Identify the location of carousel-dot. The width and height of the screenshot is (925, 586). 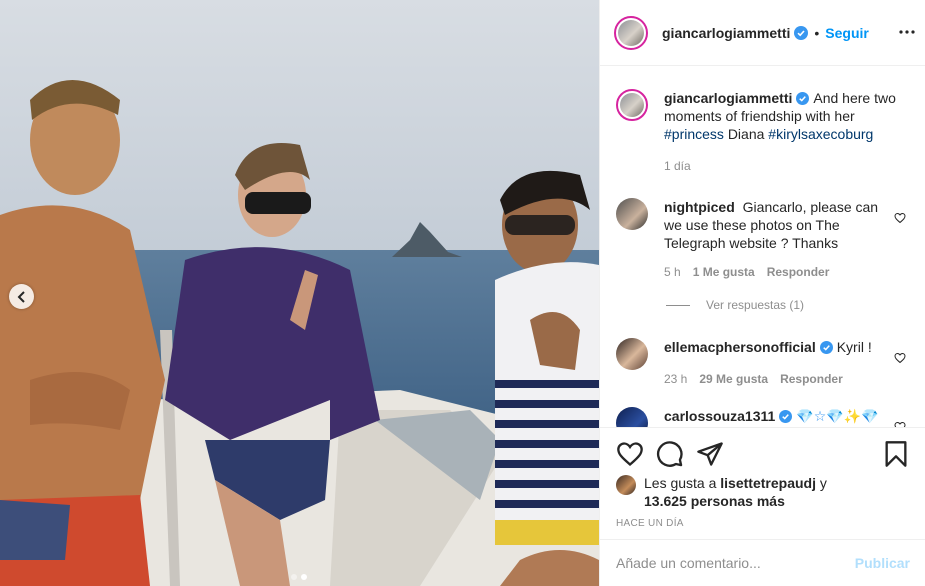
(294, 577).